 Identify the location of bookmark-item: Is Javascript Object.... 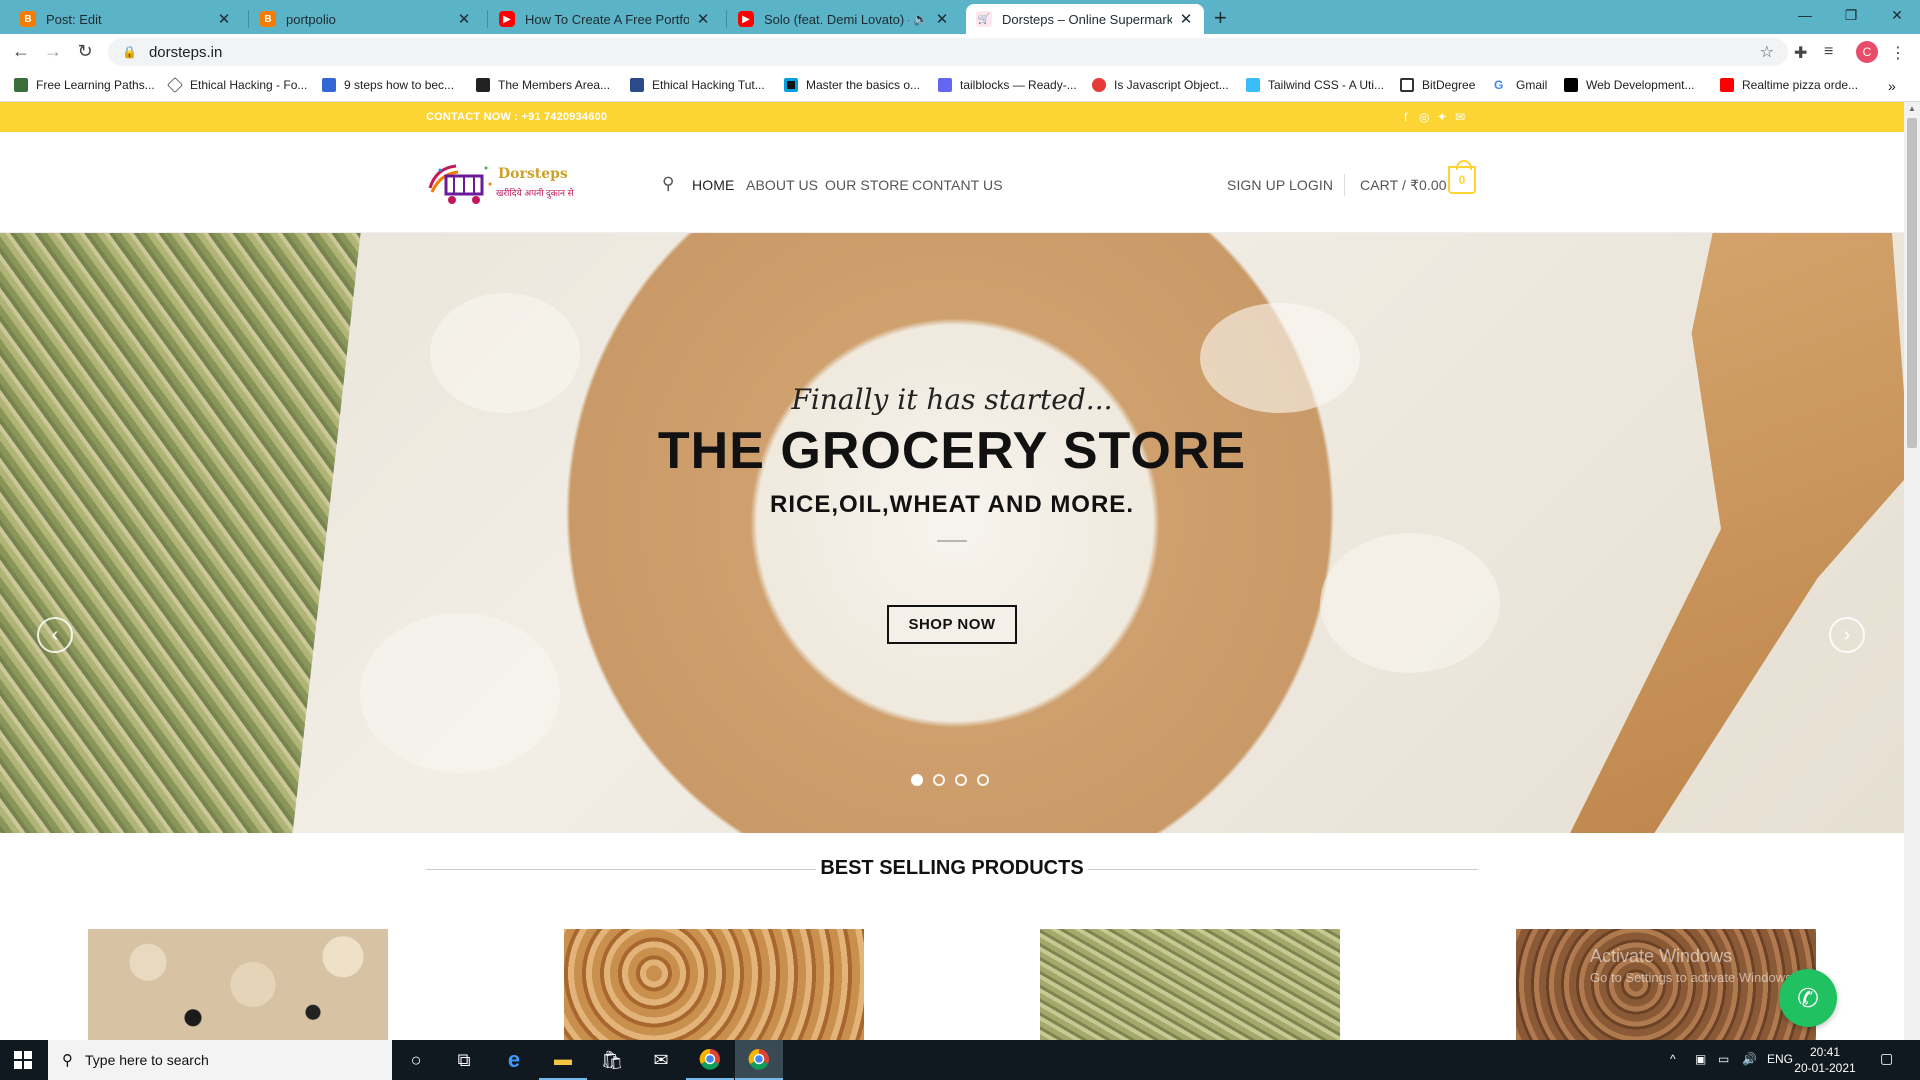
(1160, 85).